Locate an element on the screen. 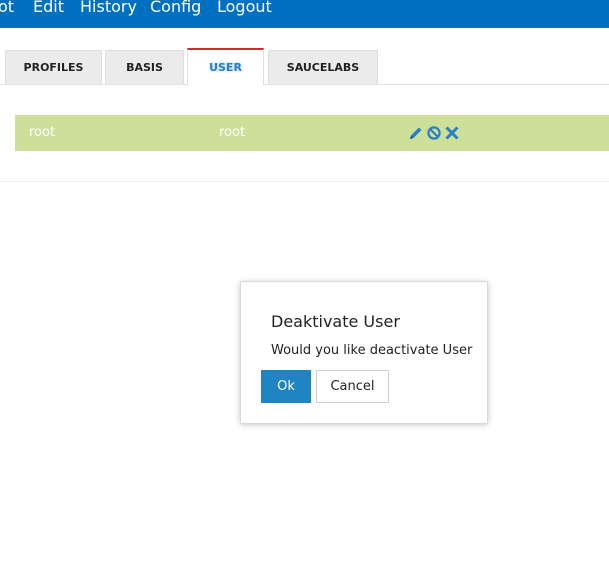  name-cell: root is located at coordinates (232, 132).